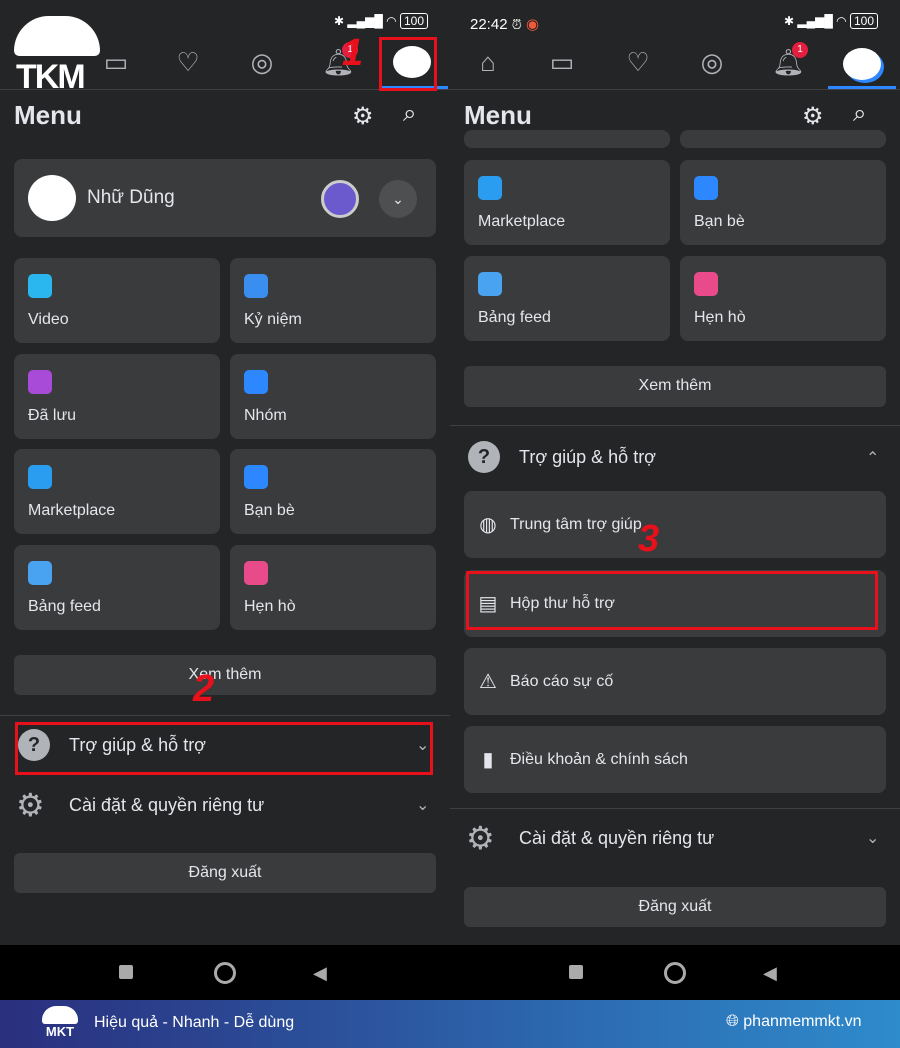 This screenshot has width=900, height=1048. Describe the element at coordinates (599, 759) in the screenshot. I see `help-item-label: Điều khoản & chính sách` at that location.